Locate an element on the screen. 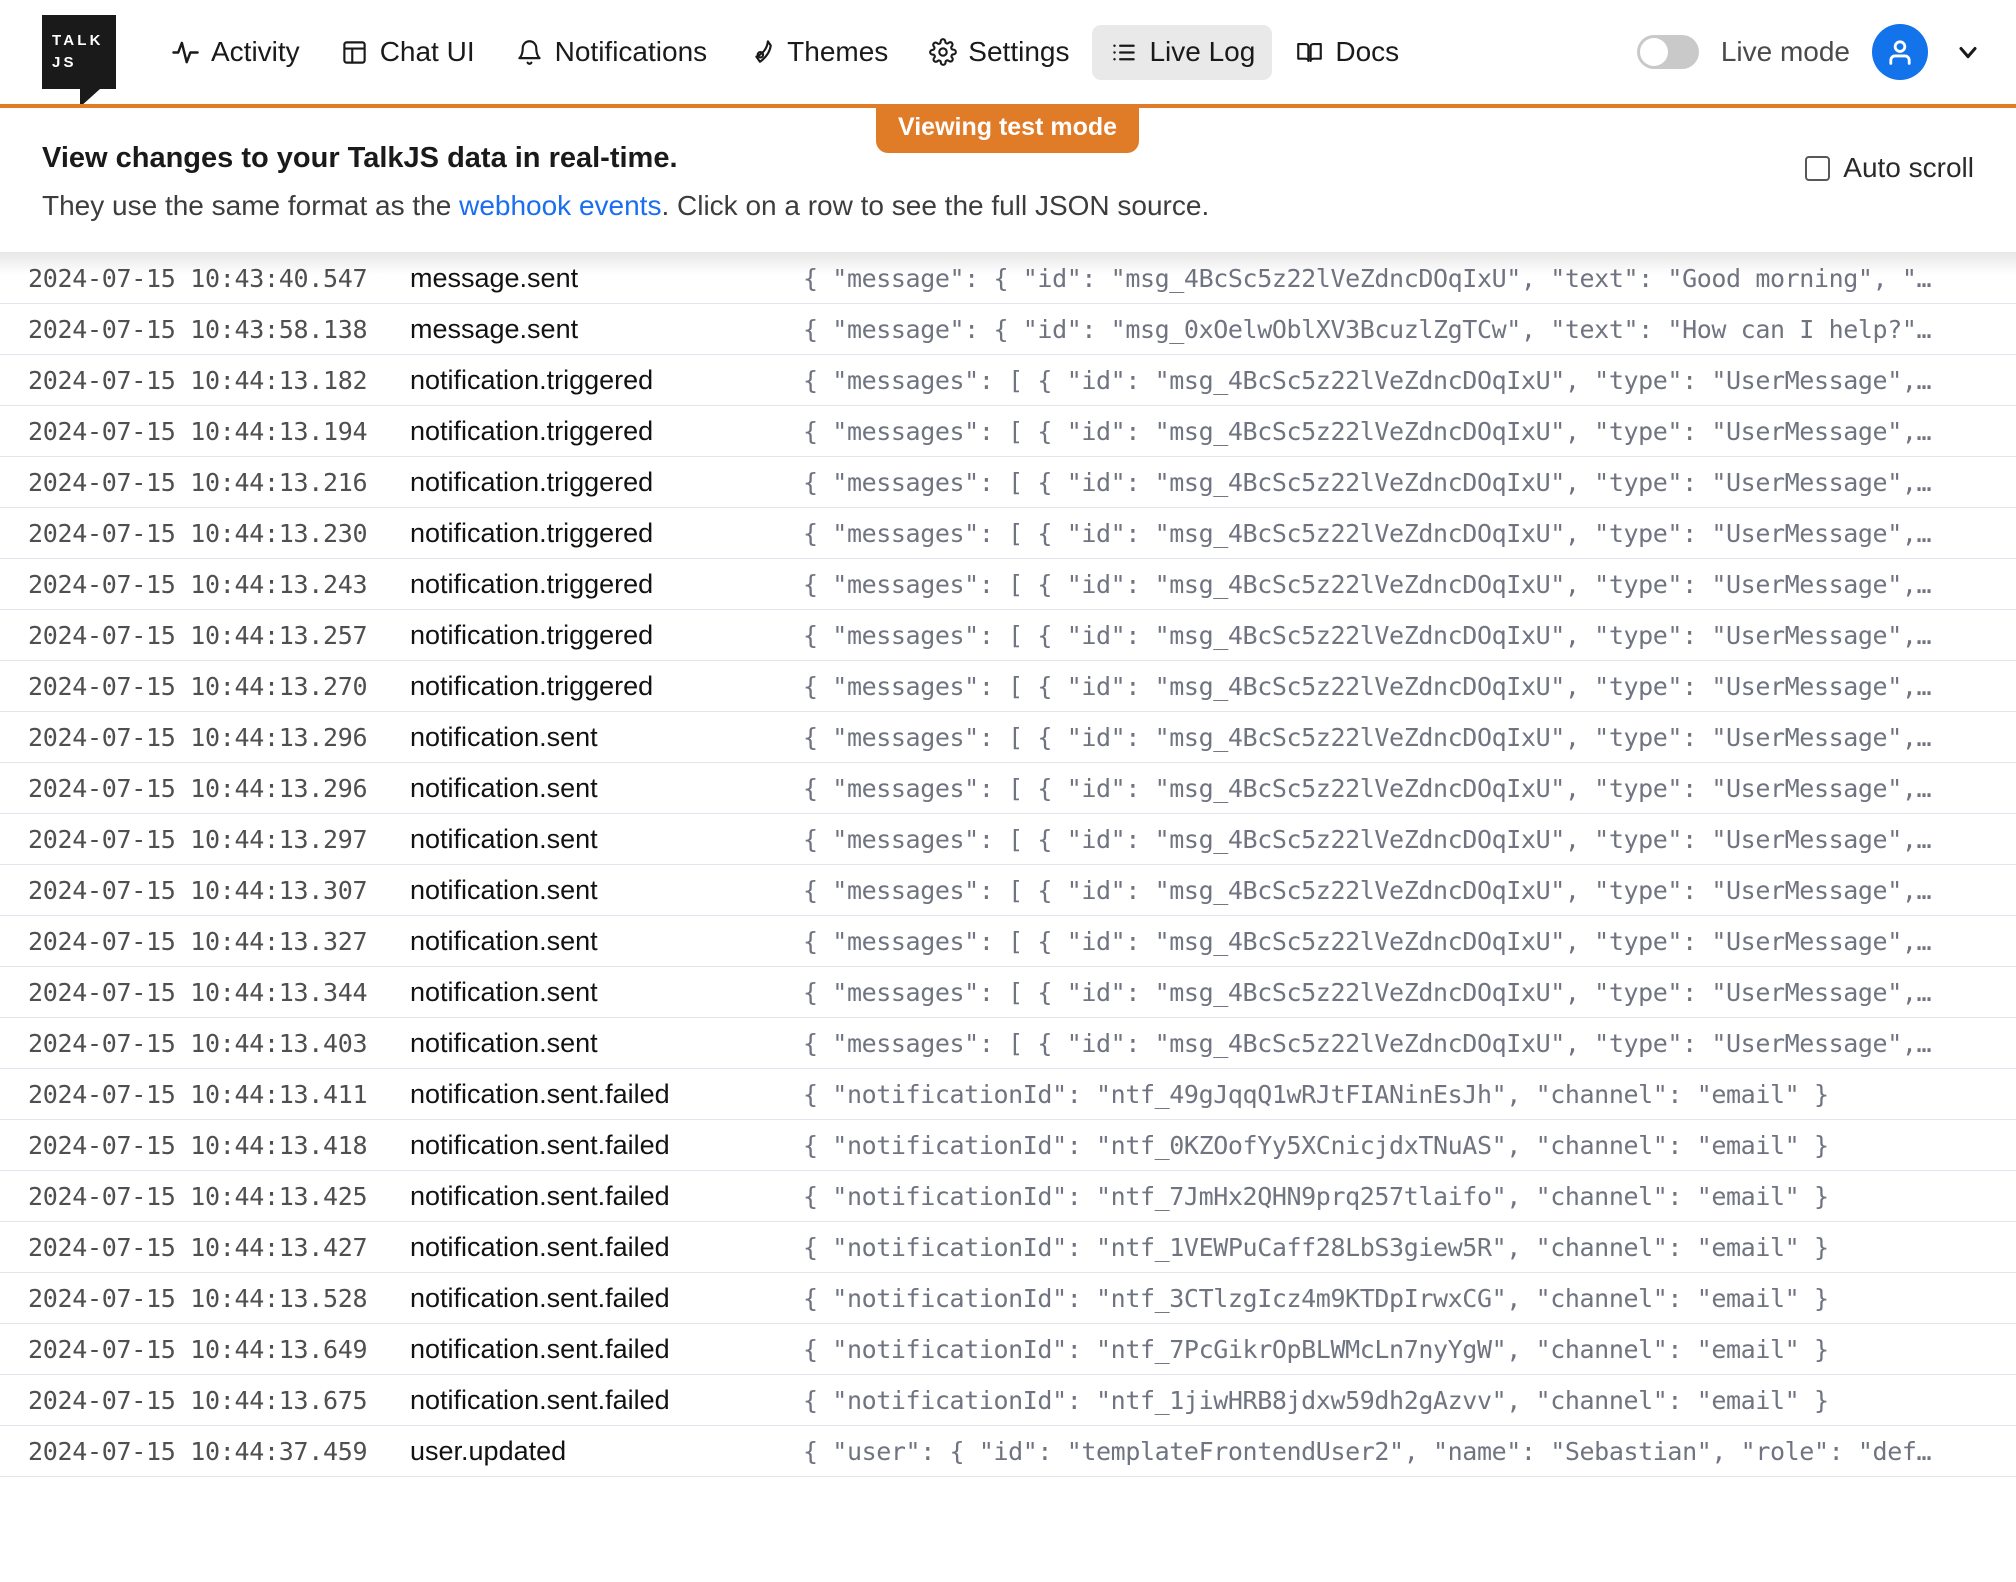  log-cell-event-type: notification.sent is located at coordinates (606, 890).